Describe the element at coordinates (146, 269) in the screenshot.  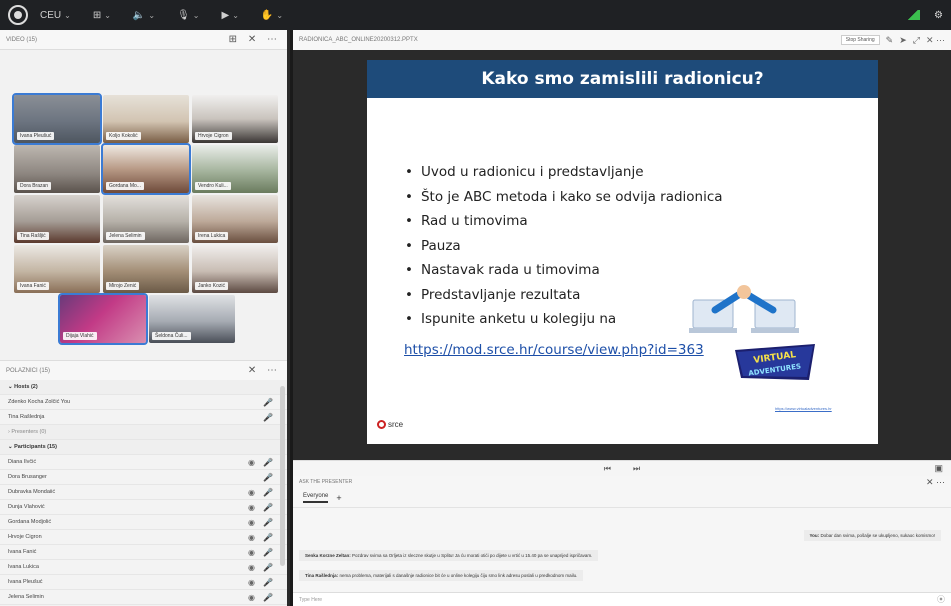
I see `video-tile: Mirojo Zenić` at that location.